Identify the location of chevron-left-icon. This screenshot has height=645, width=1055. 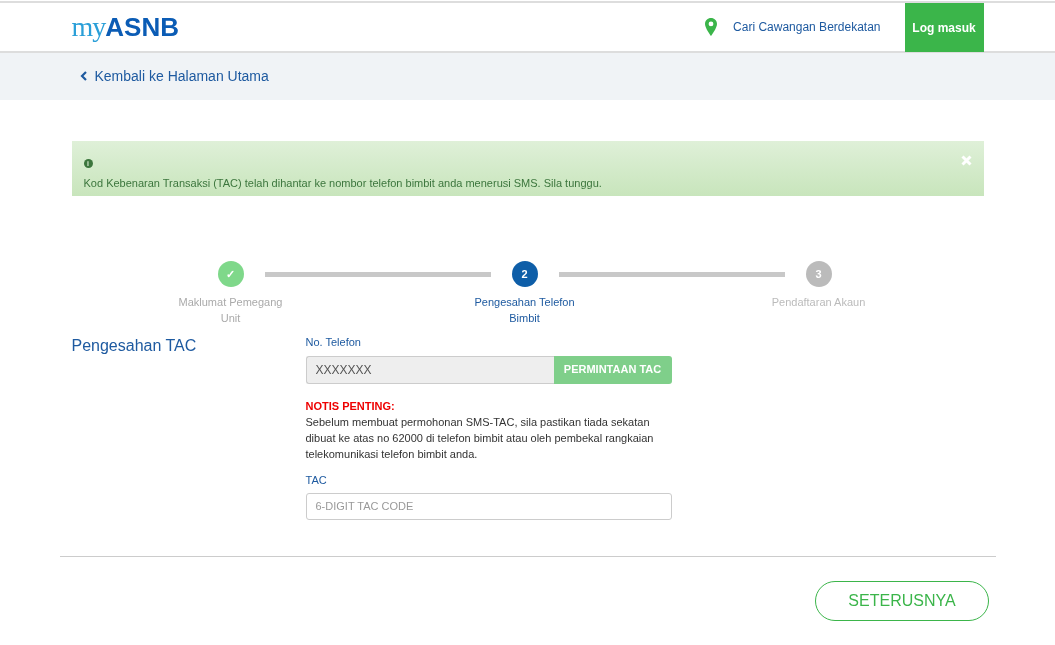
(83, 76).